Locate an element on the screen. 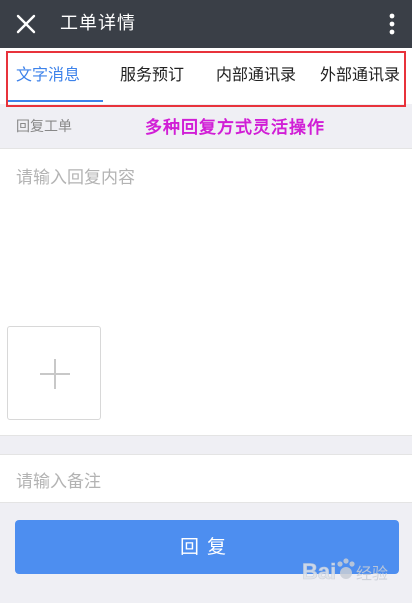  section-label: 回复工单 is located at coordinates (44, 127).